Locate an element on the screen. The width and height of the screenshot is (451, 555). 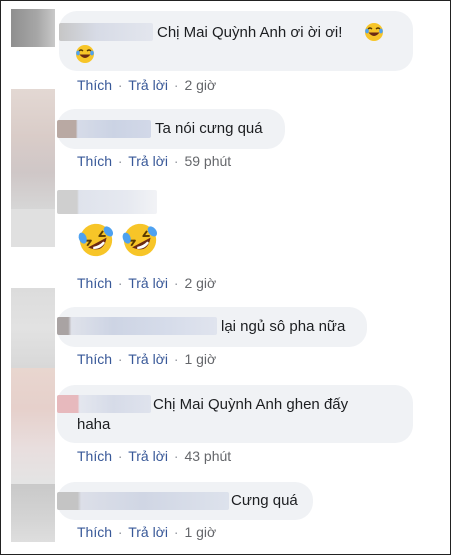
comment-text-line-1: Chị Mai Quỳnh Anh ghen đấy is located at coordinates (251, 404).